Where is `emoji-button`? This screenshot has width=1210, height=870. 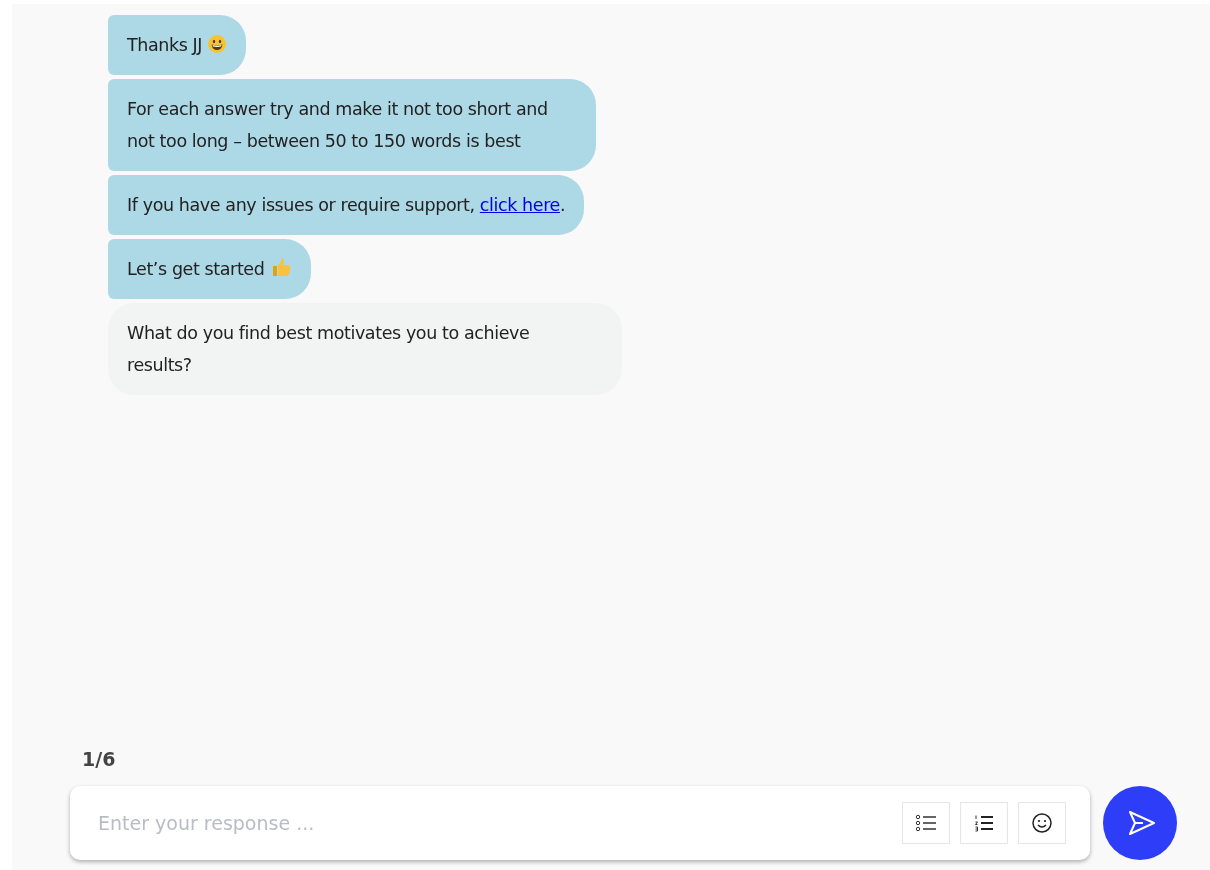
emoji-button is located at coordinates (1042, 823).